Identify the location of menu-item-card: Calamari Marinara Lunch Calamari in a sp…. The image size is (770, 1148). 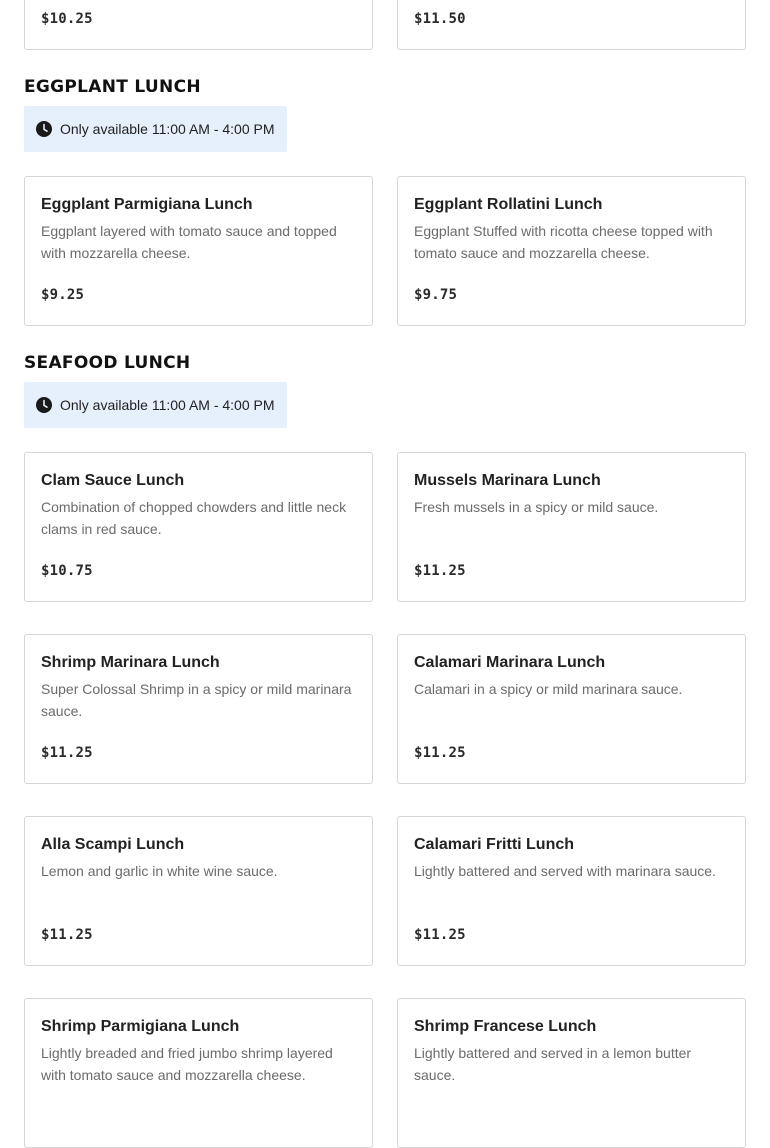
(571, 709).